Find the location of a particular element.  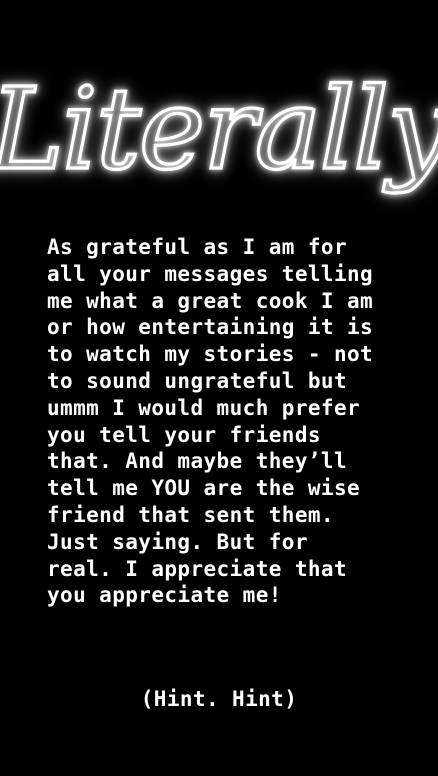

body-line: As grateful as I am for is located at coordinates (197, 247).